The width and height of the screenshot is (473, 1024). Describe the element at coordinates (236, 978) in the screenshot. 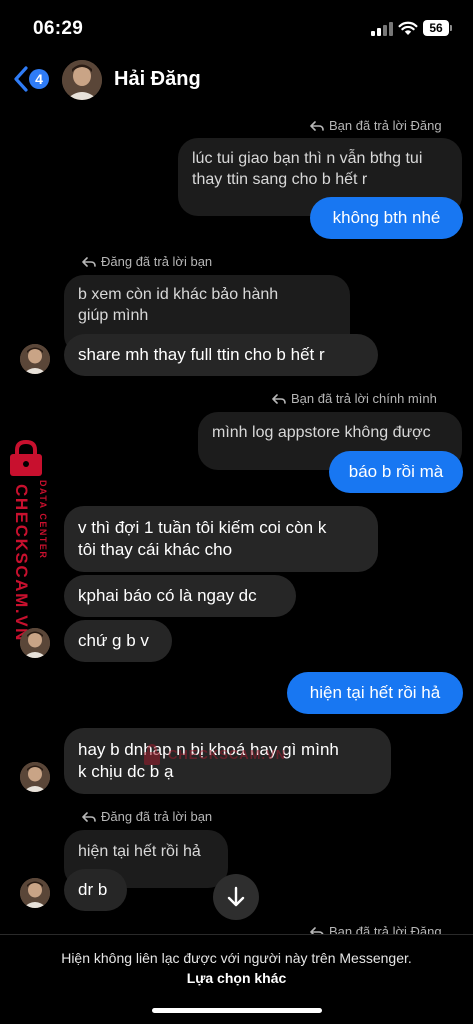

I see `other-options-link: Lựa chọn khác` at that location.